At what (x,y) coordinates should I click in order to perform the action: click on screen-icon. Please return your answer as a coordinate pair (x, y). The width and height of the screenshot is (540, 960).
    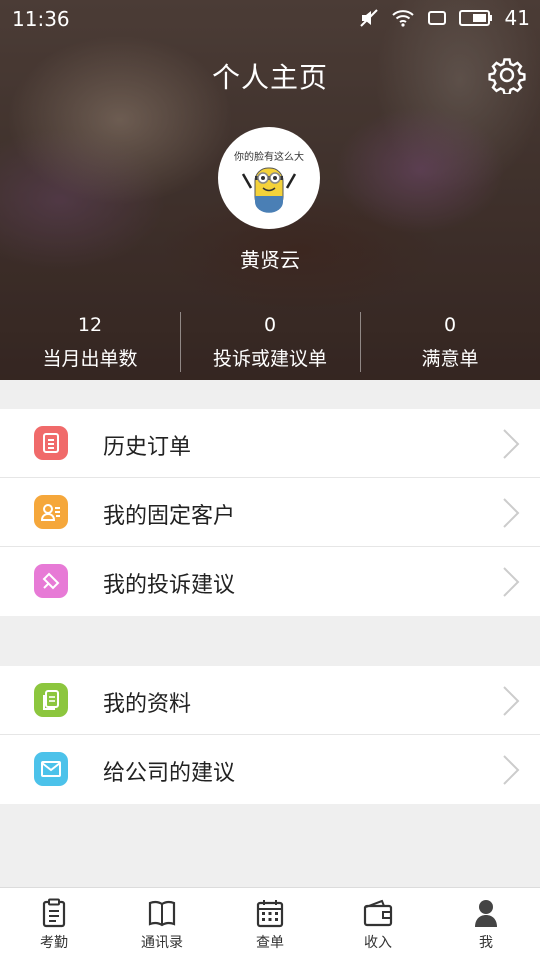
    Looking at the image, I should click on (436, 18).